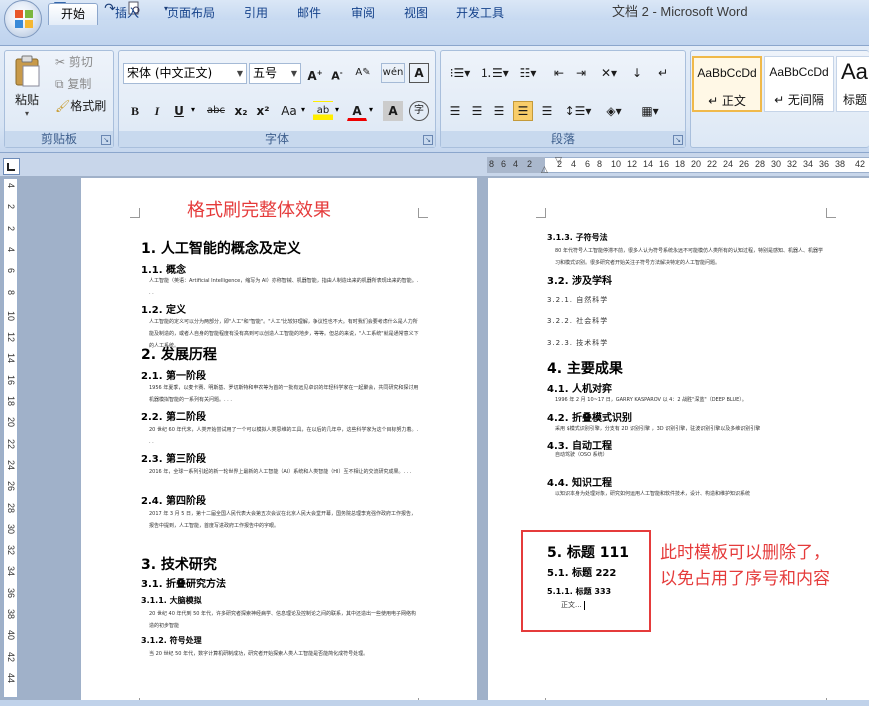 This screenshot has width=869, height=706. I want to click on paste-button: 粘贴, so click(27, 101).